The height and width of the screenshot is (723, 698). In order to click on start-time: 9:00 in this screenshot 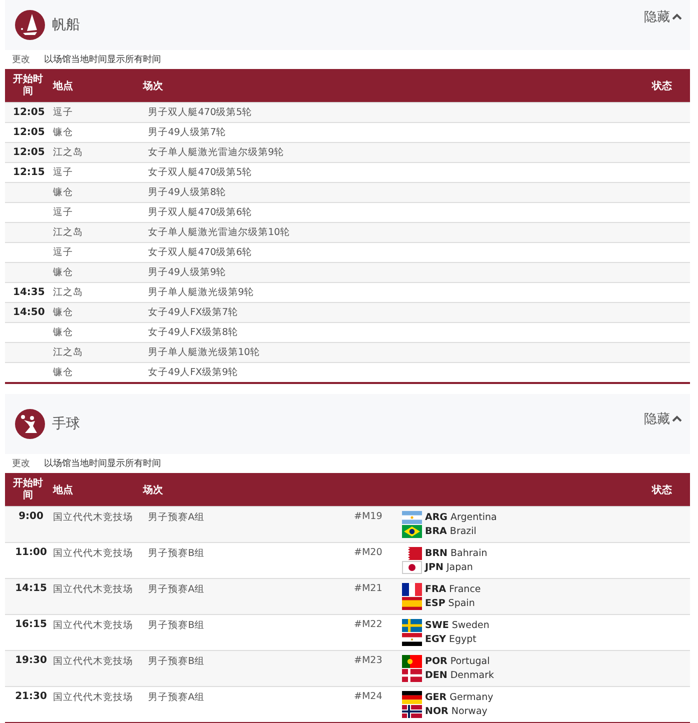, I will do `click(31, 516)`.